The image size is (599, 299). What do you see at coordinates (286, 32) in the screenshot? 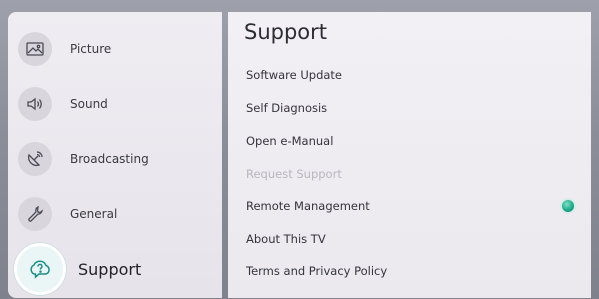
I see `page-title: Support` at bounding box center [286, 32].